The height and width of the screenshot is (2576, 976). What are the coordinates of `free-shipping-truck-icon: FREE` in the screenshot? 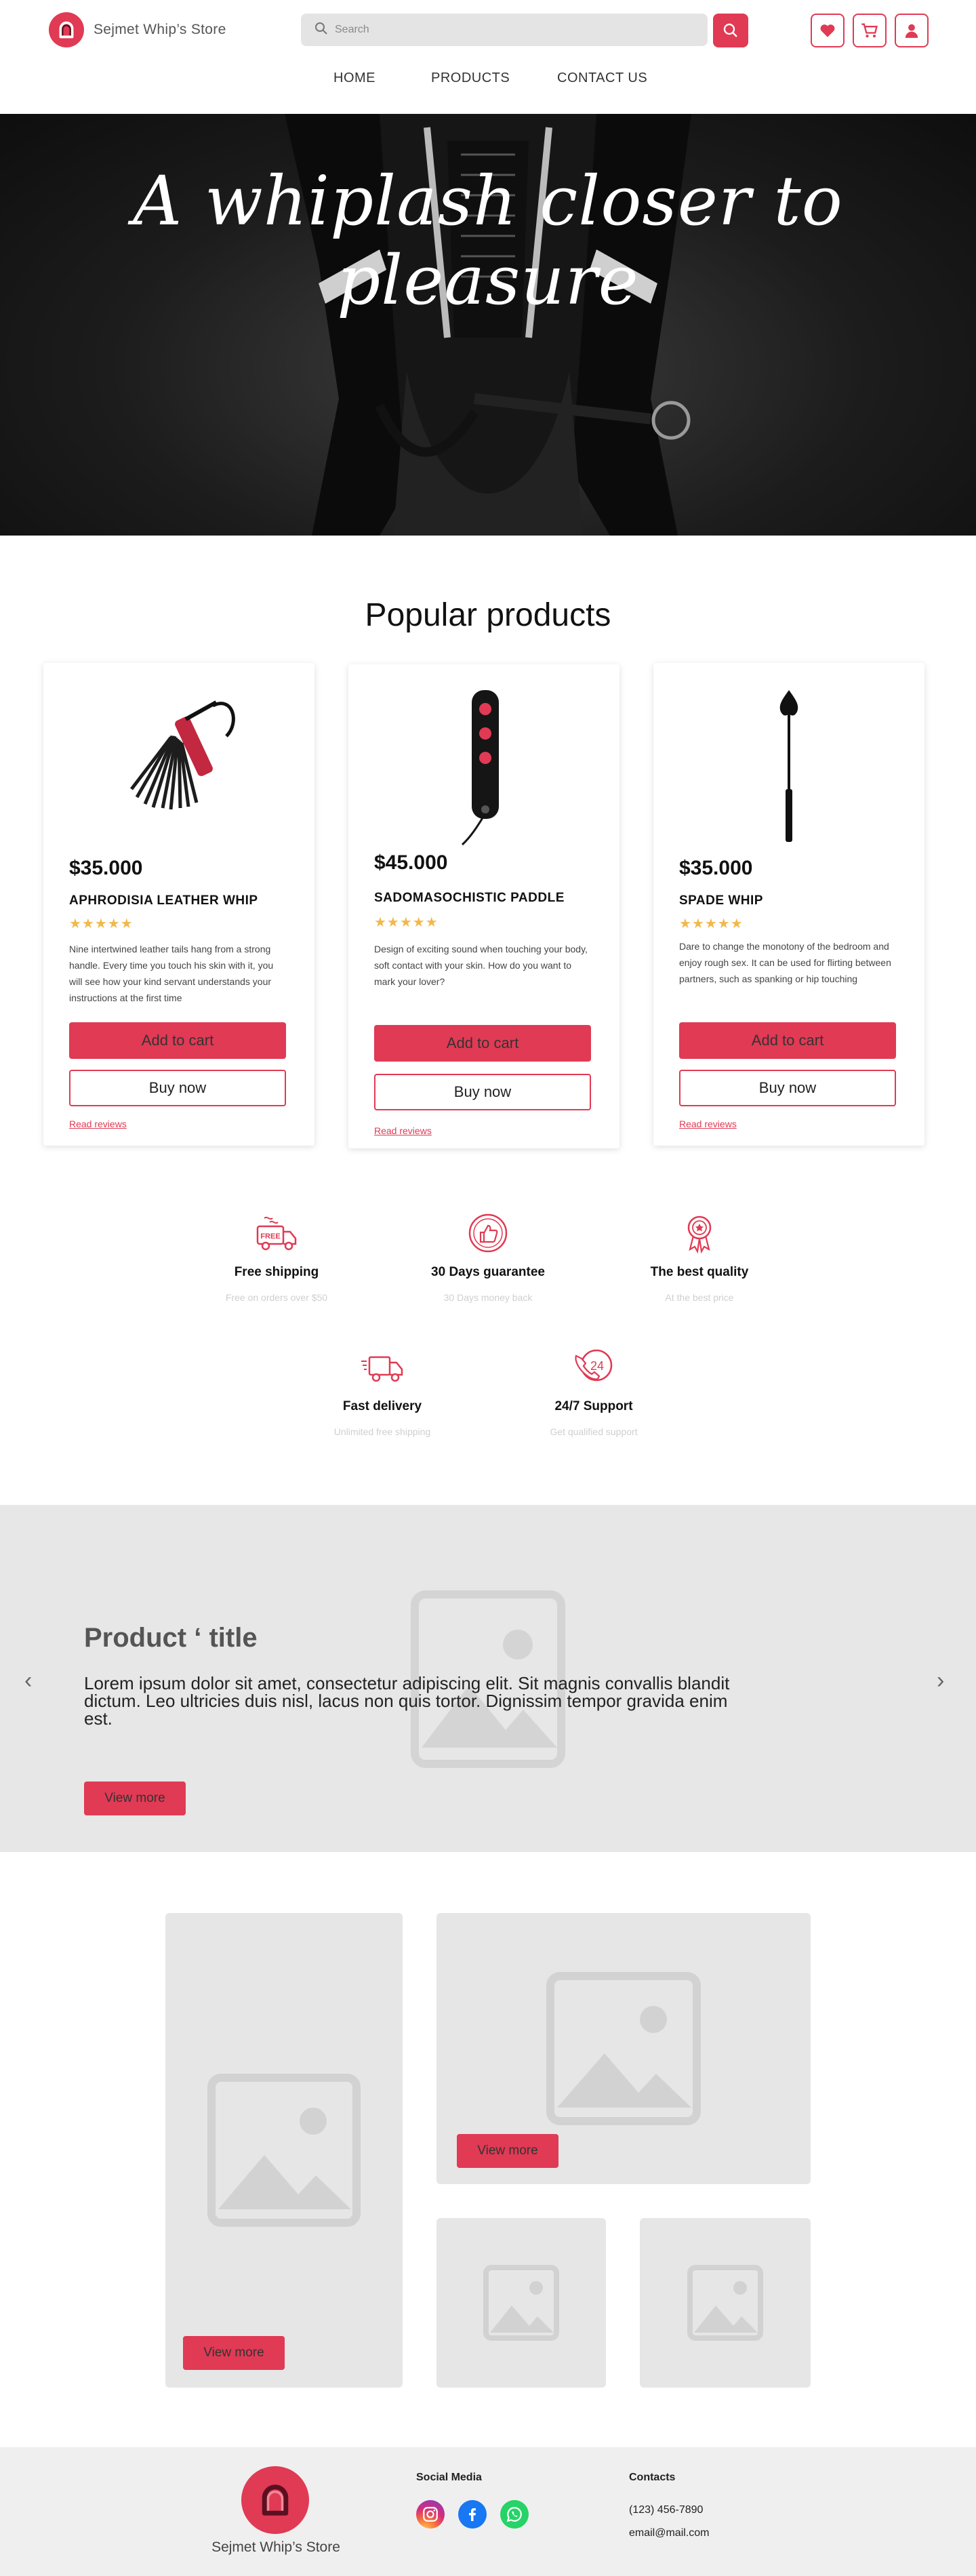 It's located at (276, 1233).